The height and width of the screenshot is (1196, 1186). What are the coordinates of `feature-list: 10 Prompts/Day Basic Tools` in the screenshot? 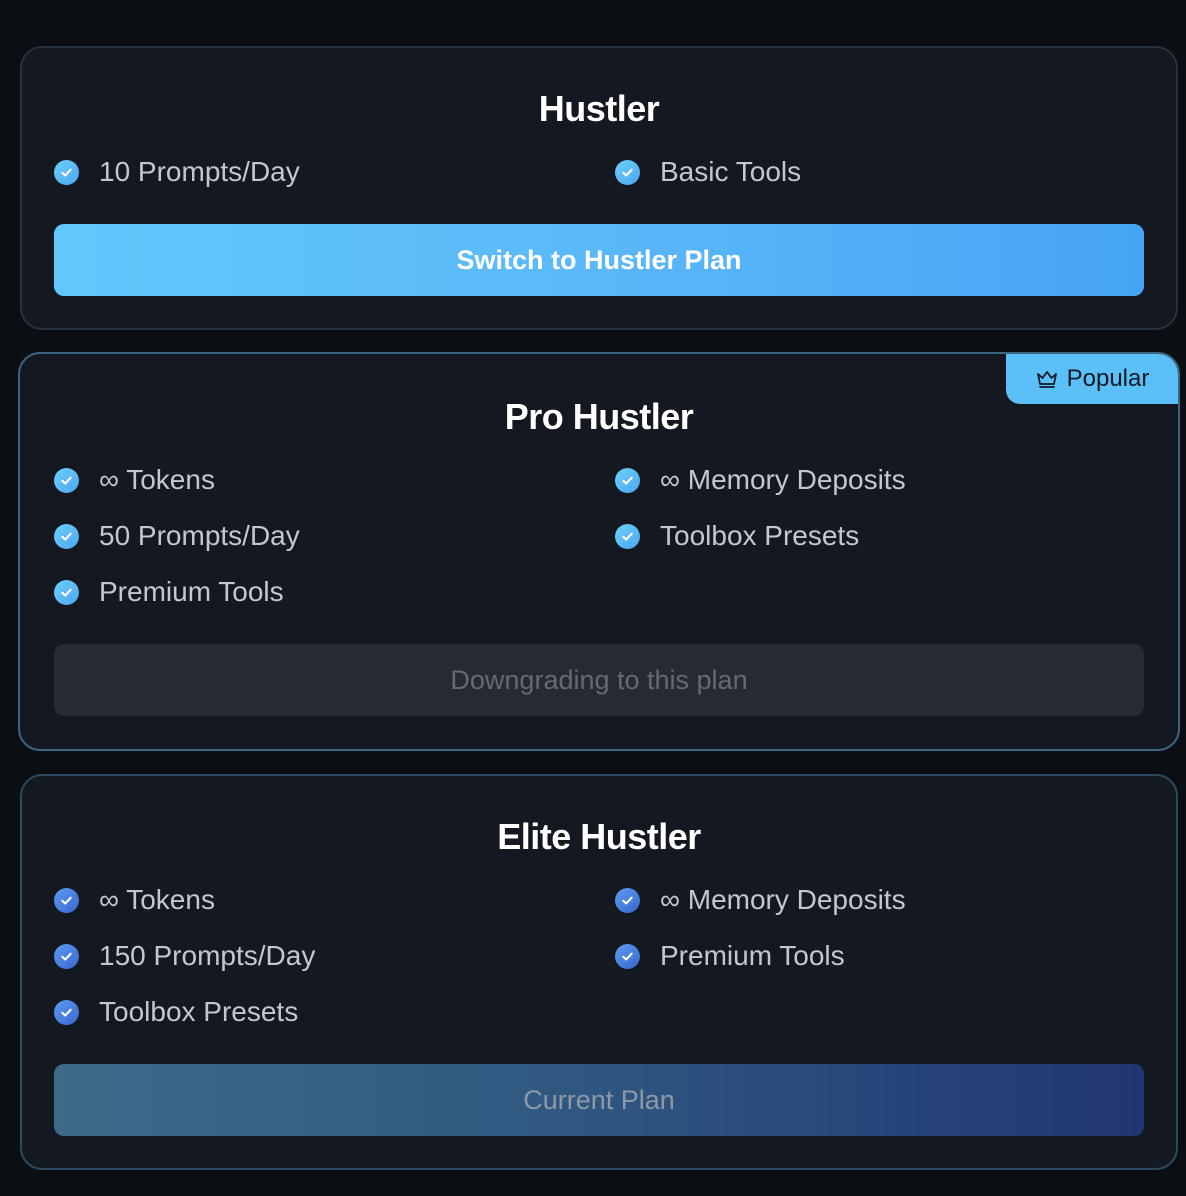 It's located at (599, 172).